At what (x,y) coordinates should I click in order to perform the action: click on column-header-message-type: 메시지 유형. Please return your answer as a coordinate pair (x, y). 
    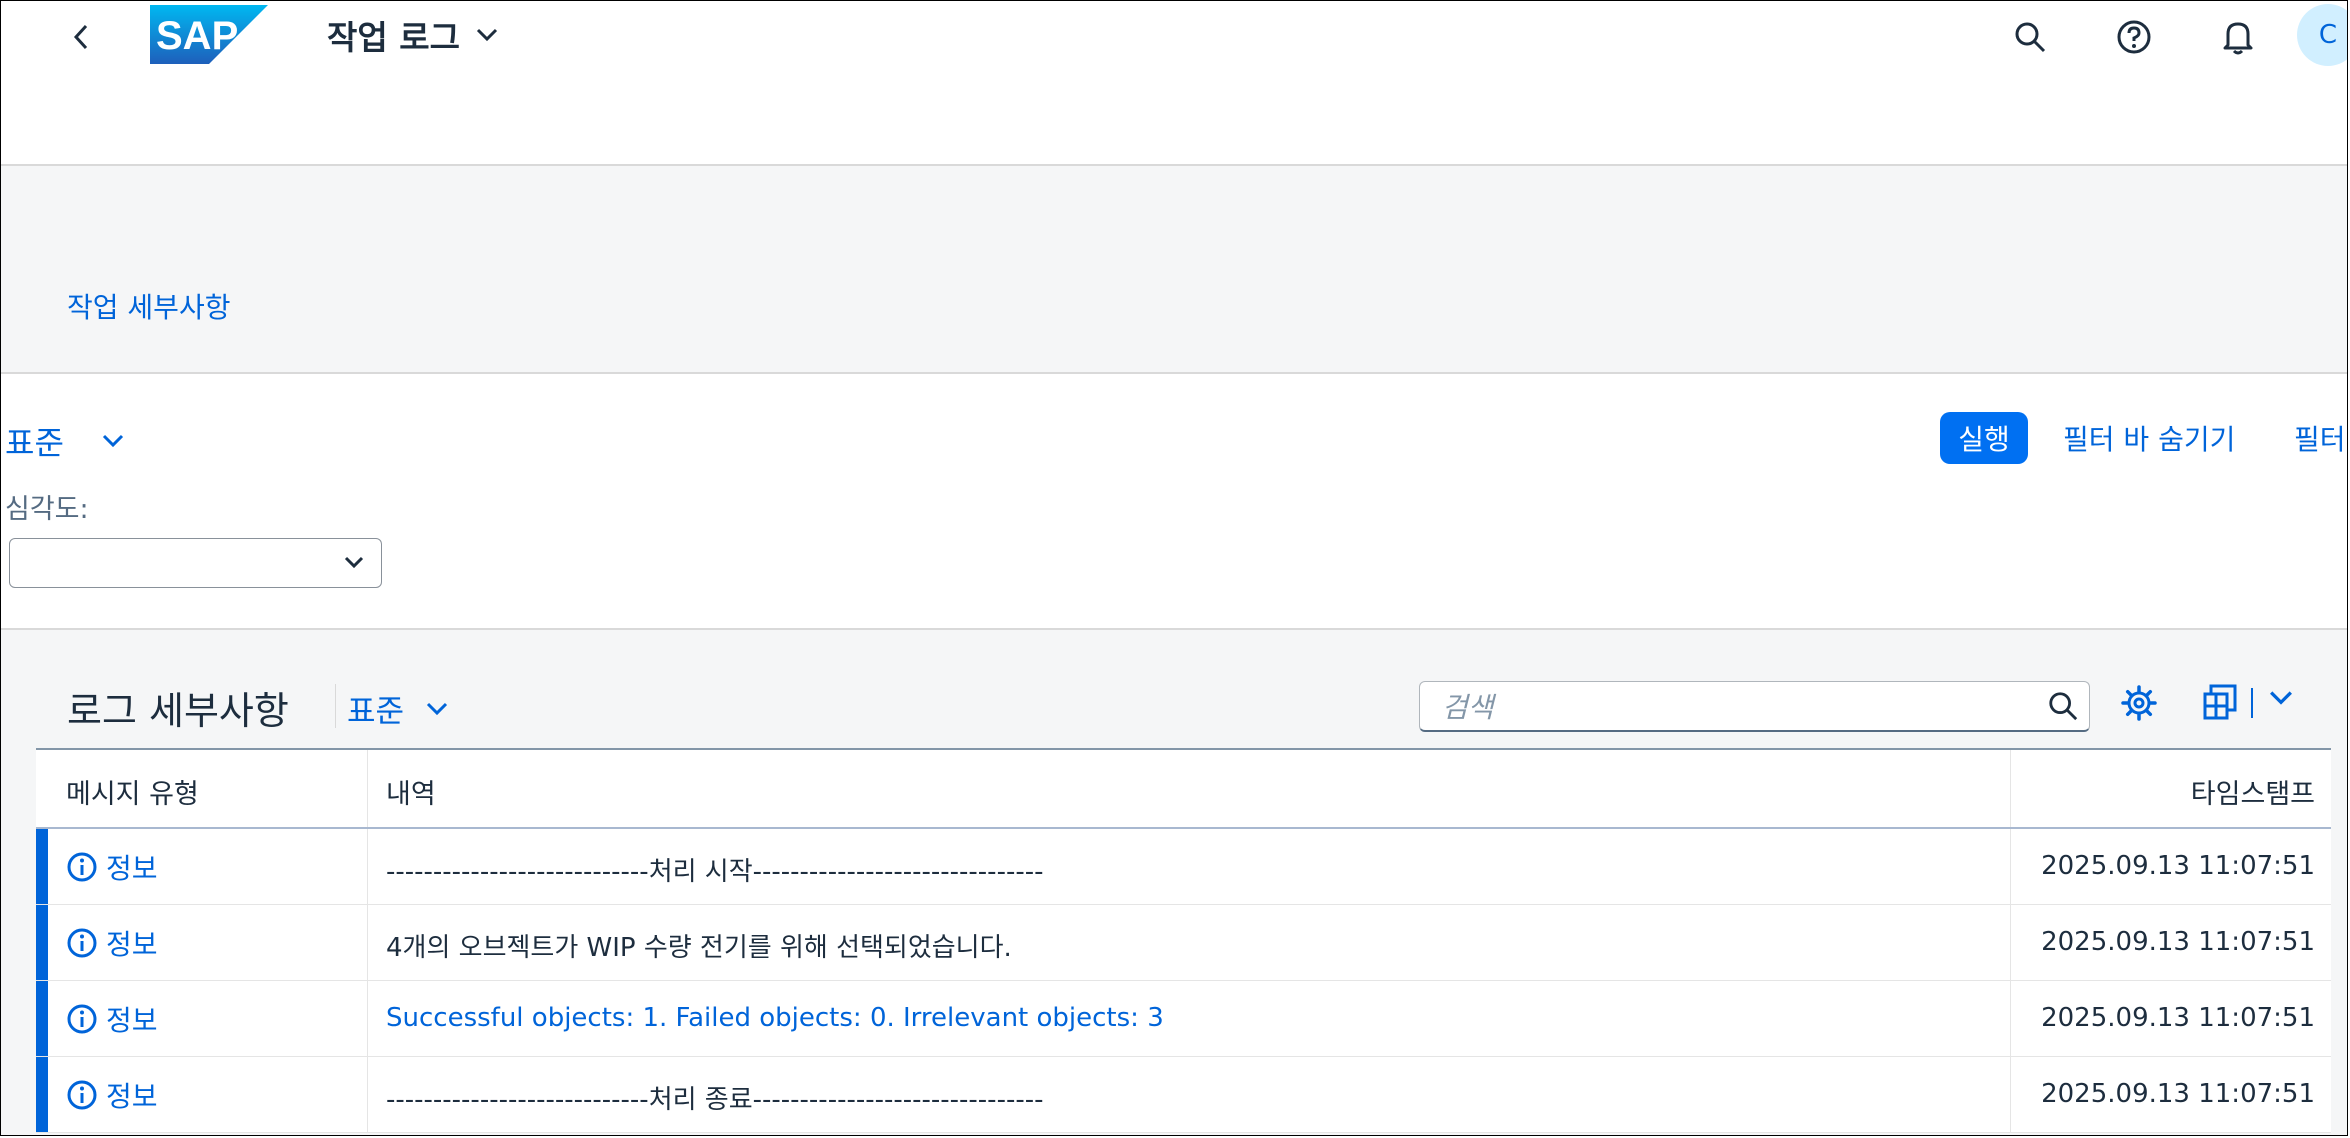
    Looking at the image, I should click on (202, 788).